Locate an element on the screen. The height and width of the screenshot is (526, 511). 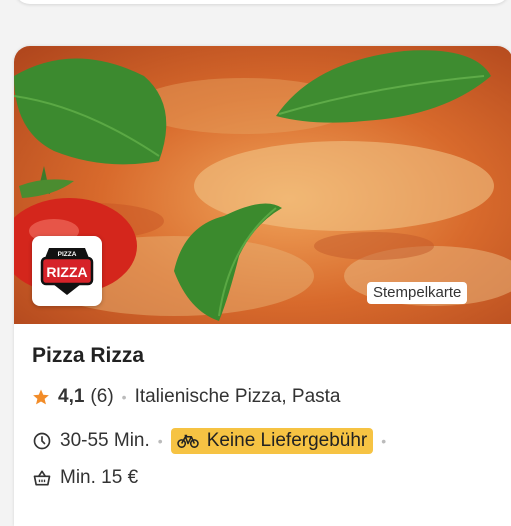
cuisine-label: Italienische Pizza, Pasta is located at coordinates (237, 396).